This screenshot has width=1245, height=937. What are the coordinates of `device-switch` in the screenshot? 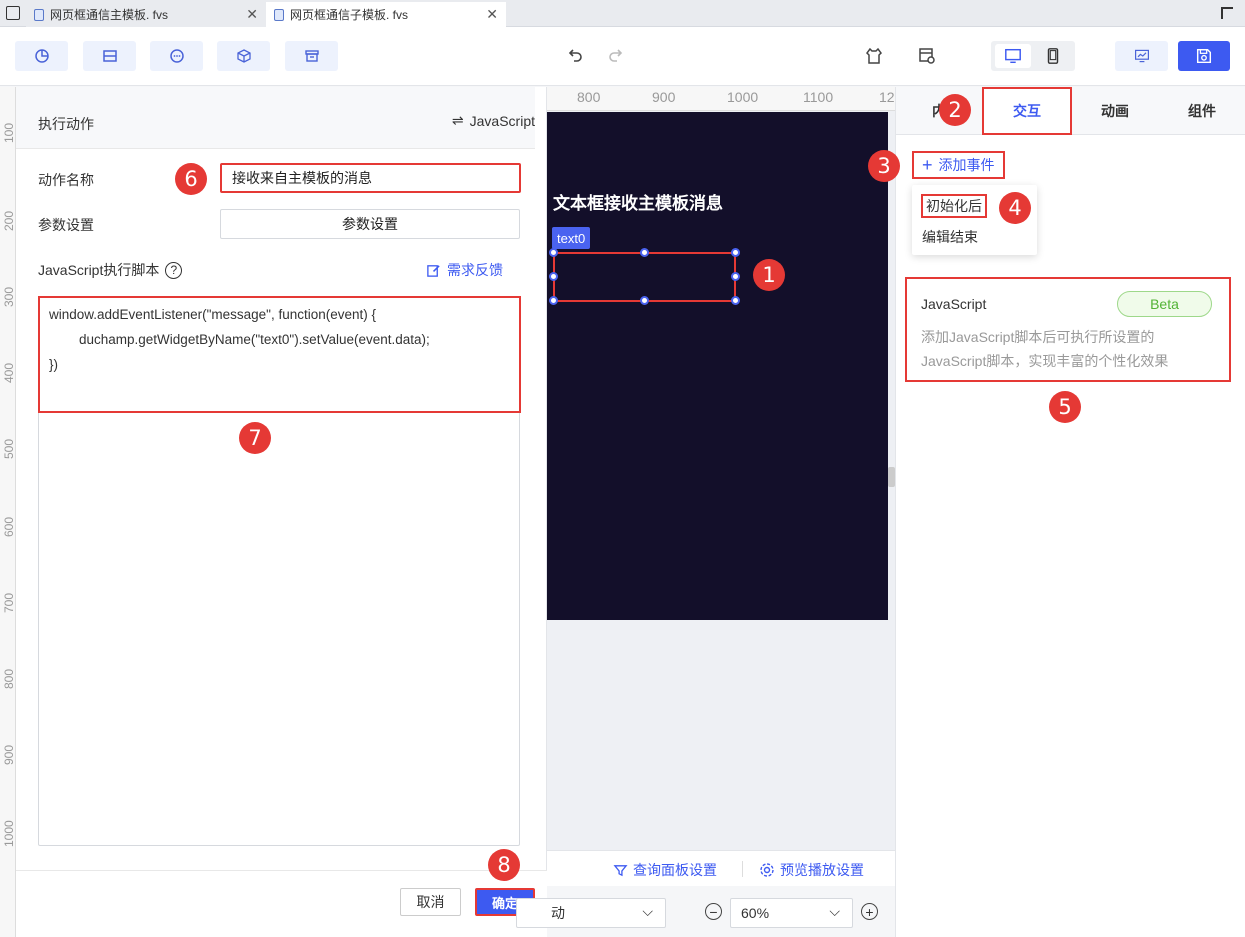 It's located at (1033, 56).